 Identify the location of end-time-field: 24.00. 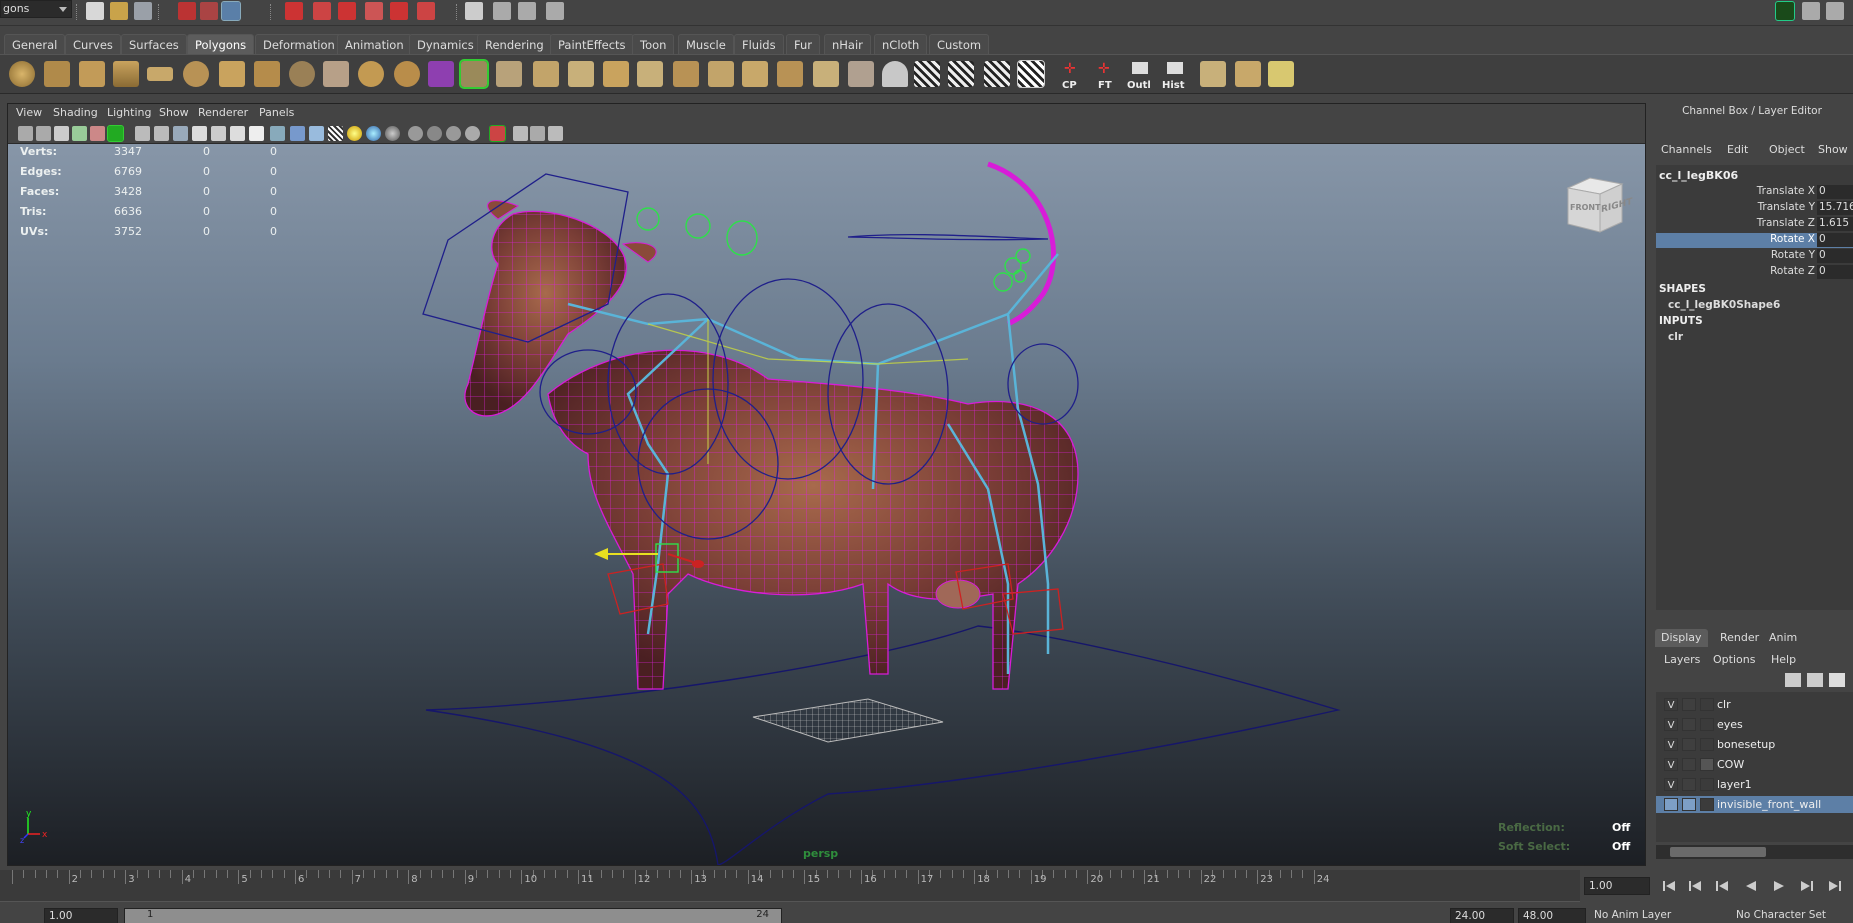
(1482, 915).